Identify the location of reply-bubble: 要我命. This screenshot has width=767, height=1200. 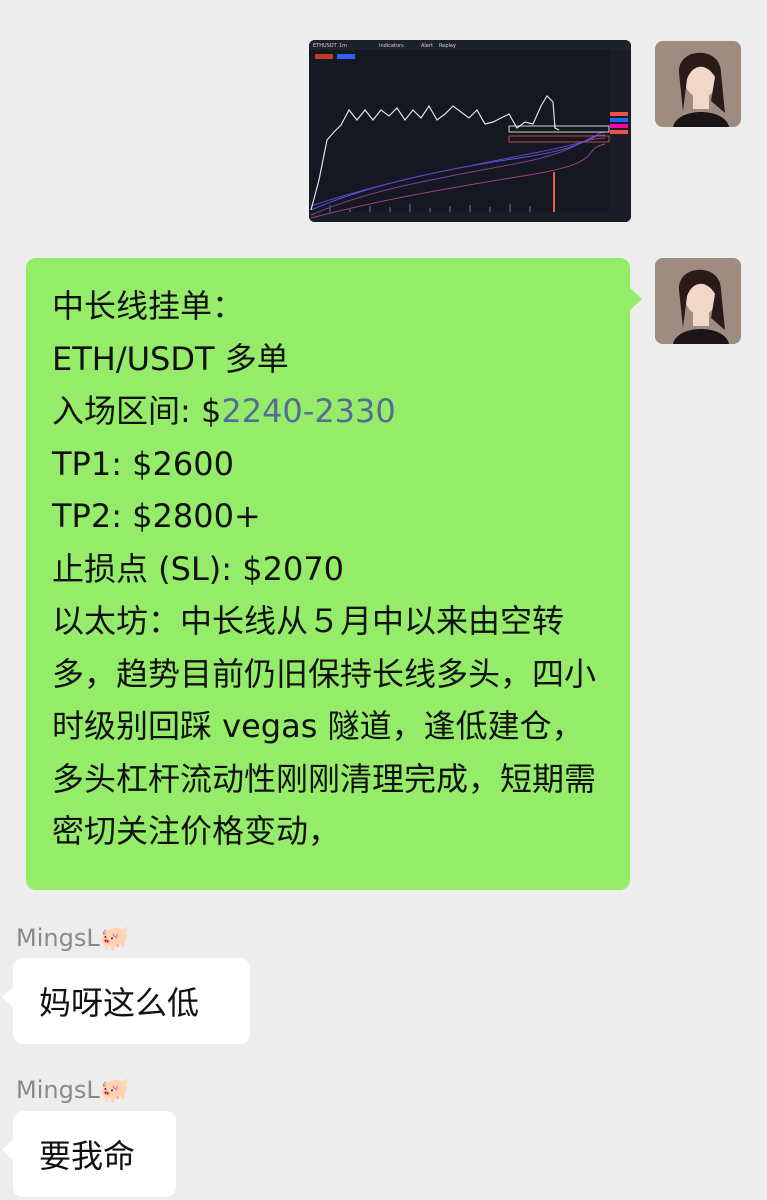
(89, 1154).